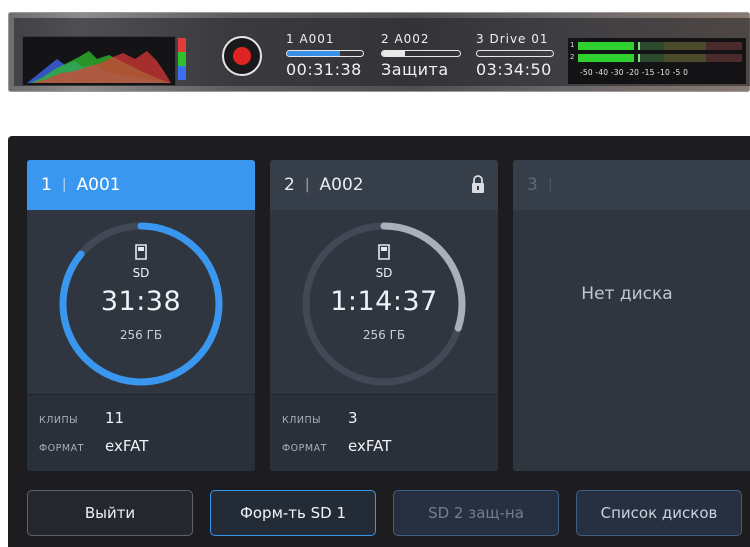  Describe the element at coordinates (110, 513) in the screenshot. I see `exit-button: Выйти` at that location.